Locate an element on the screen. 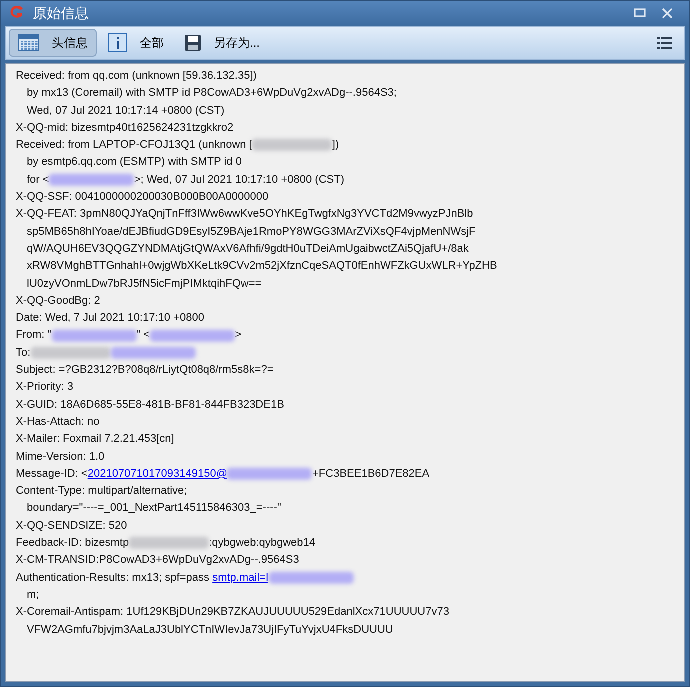 This screenshot has height=687, width=690. header-text: X-QQ-GoodBg: 2 is located at coordinates (58, 300).